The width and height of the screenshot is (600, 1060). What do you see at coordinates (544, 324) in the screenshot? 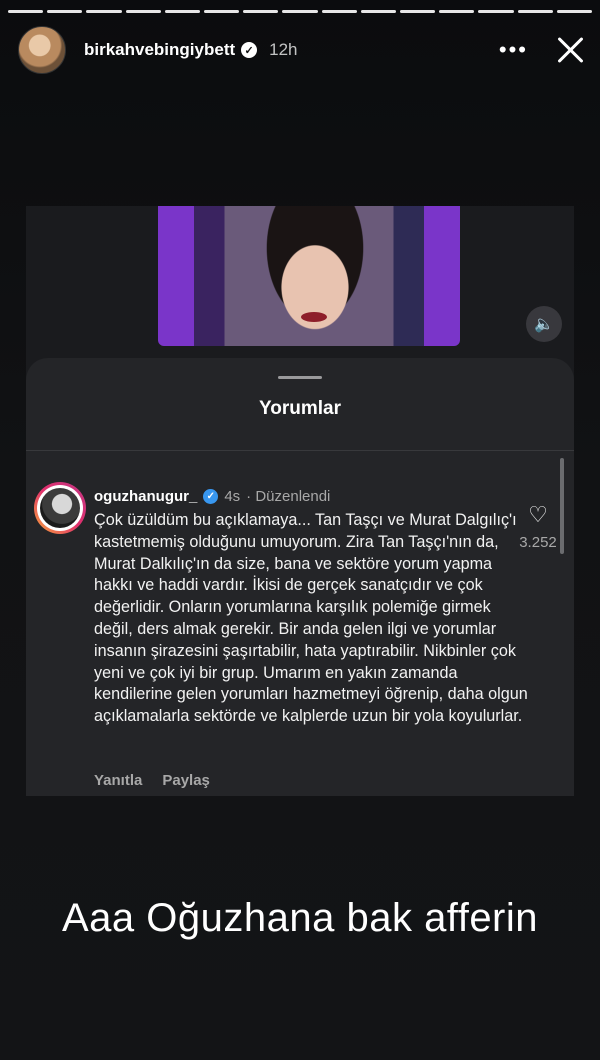
I see `speaker-icon: 🔈` at bounding box center [544, 324].